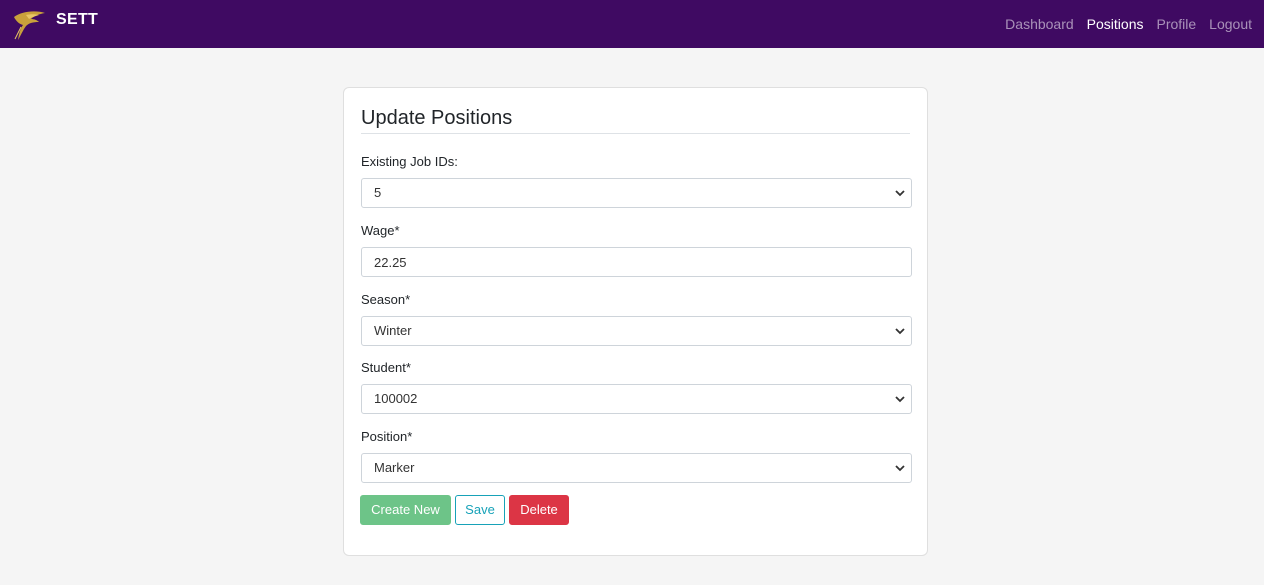  Describe the element at coordinates (386, 367) in the screenshot. I see `student-label: Student*` at that location.